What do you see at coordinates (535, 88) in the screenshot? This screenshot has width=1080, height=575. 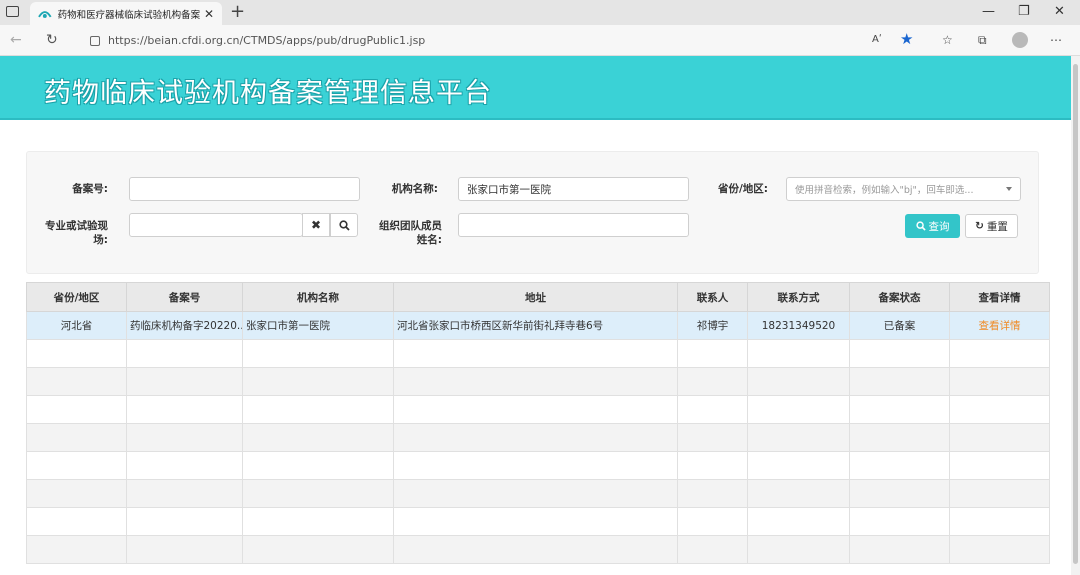 I see `site-header: 药物临床试验机构备案管理信息平台` at bounding box center [535, 88].